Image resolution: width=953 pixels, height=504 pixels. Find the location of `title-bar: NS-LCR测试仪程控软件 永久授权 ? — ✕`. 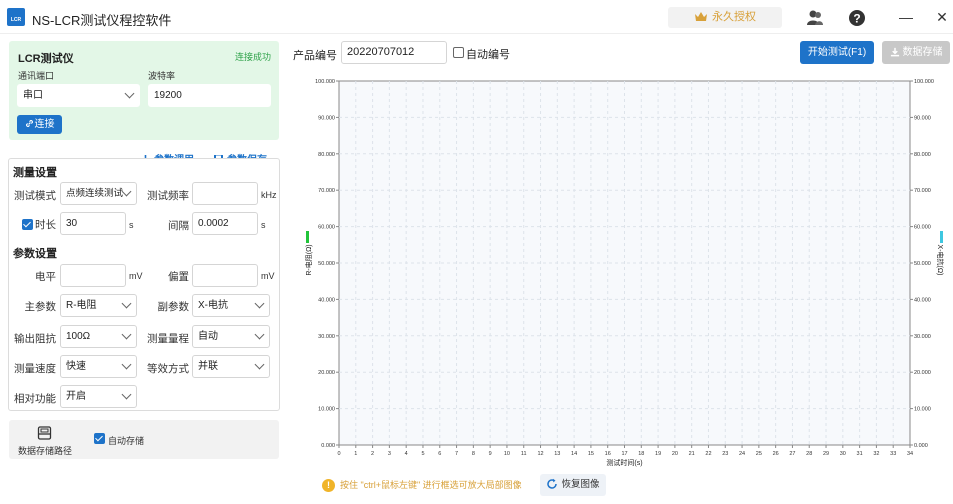

title-bar: NS-LCR测试仪程控软件 永久授权 ? — ✕ is located at coordinates (476, 17).